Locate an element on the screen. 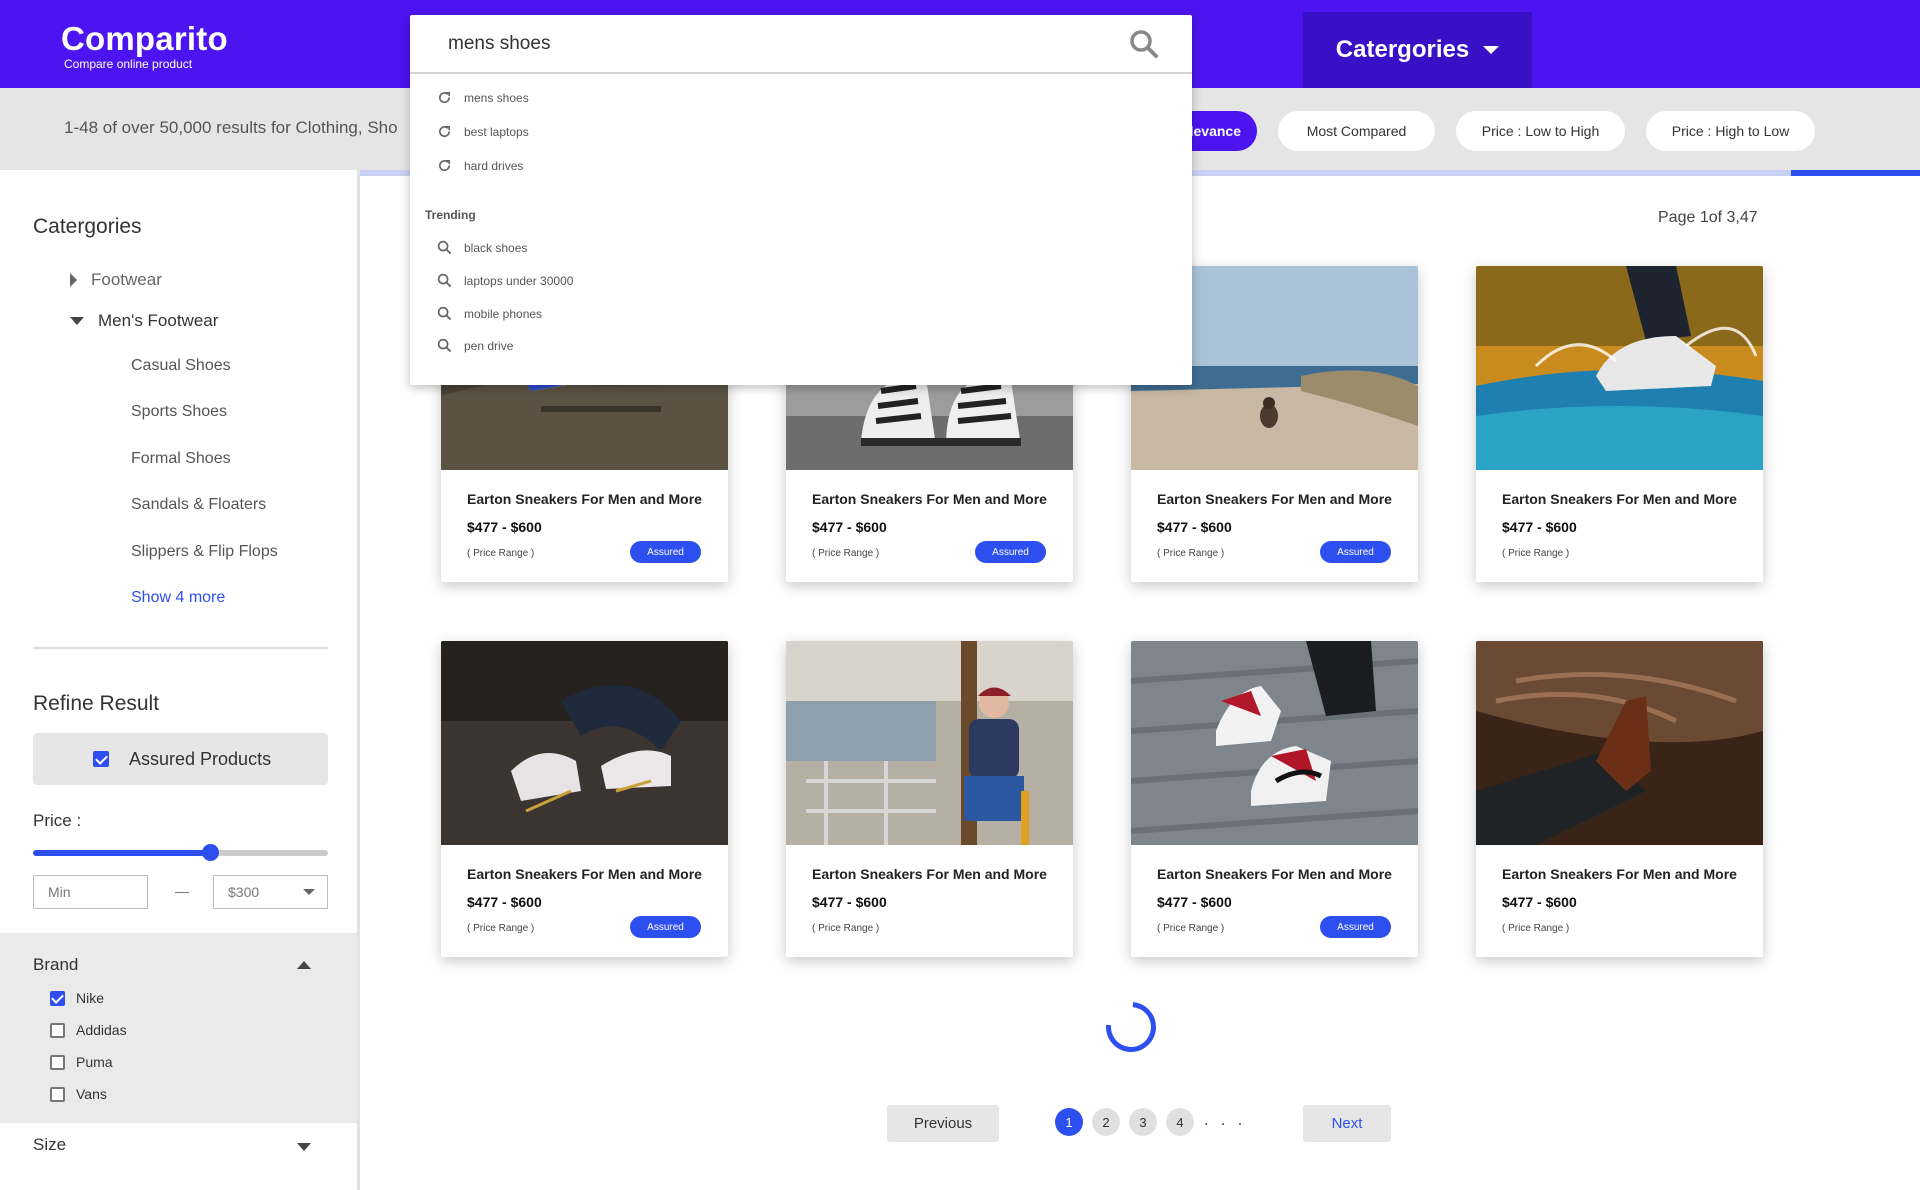 The width and height of the screenshot is (1920, 1190). sort-most-compared: Most Compared is located at coordinates (1356, 131).